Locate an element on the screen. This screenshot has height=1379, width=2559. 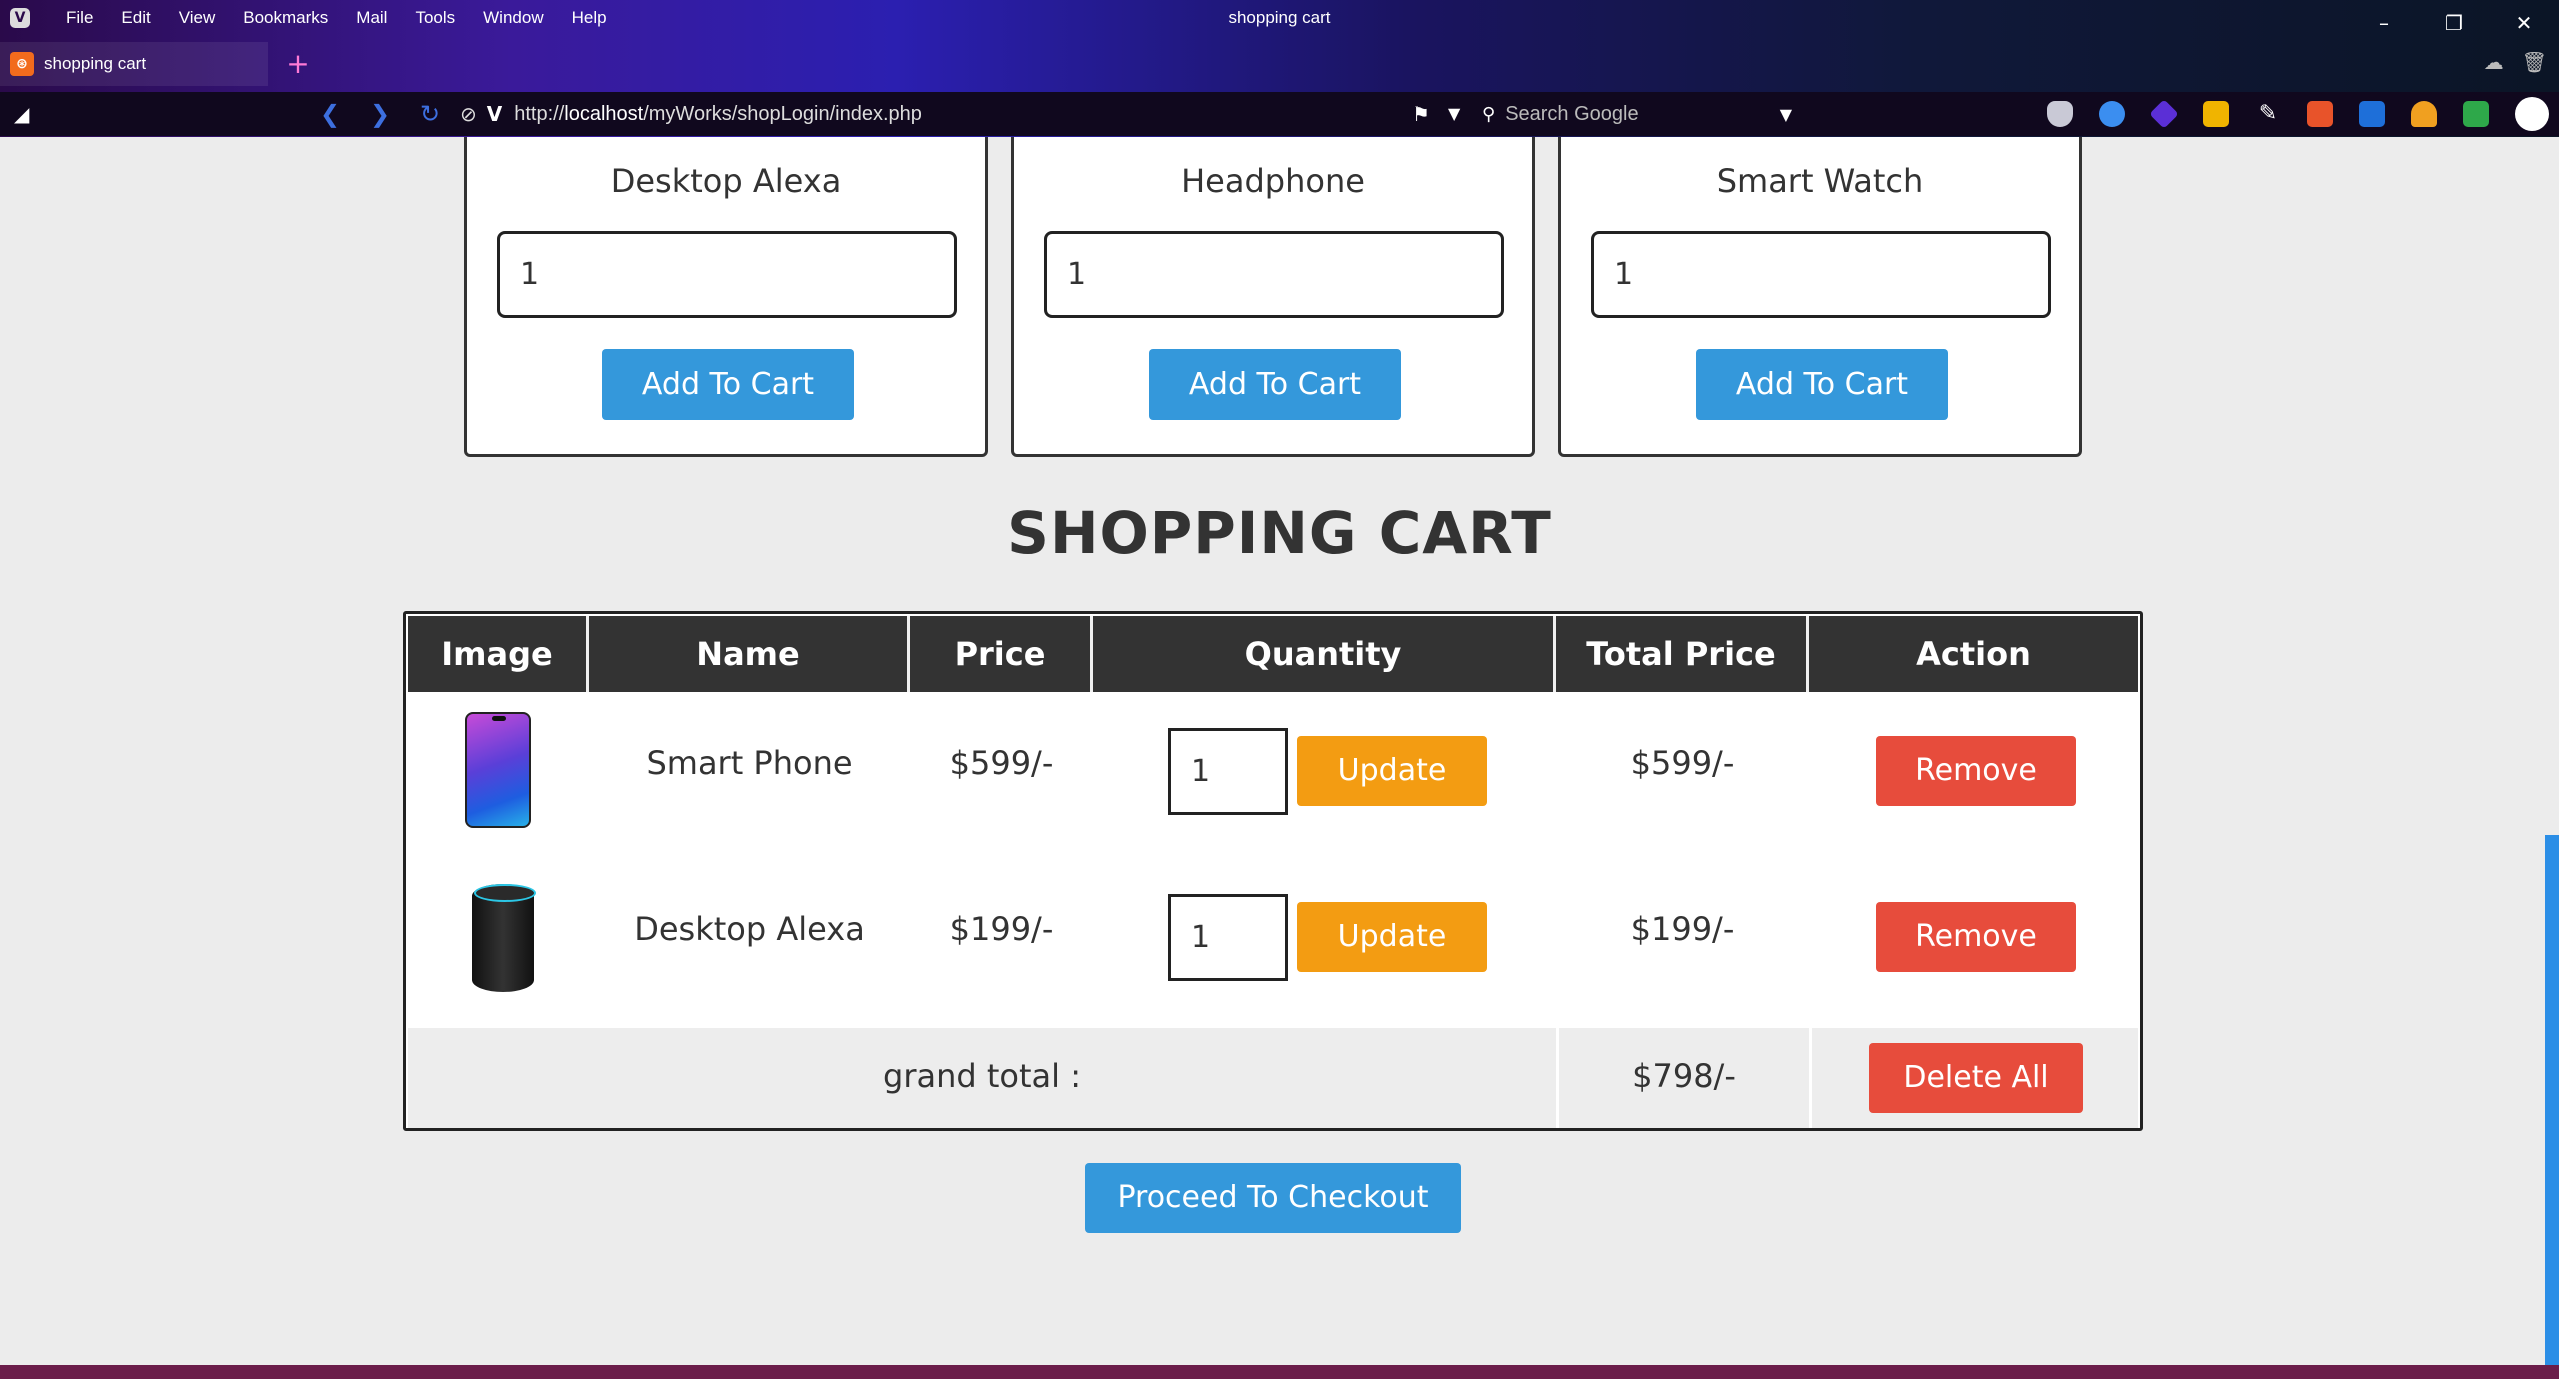
close-icon: ✕ is located at coordinates (2524, 23).